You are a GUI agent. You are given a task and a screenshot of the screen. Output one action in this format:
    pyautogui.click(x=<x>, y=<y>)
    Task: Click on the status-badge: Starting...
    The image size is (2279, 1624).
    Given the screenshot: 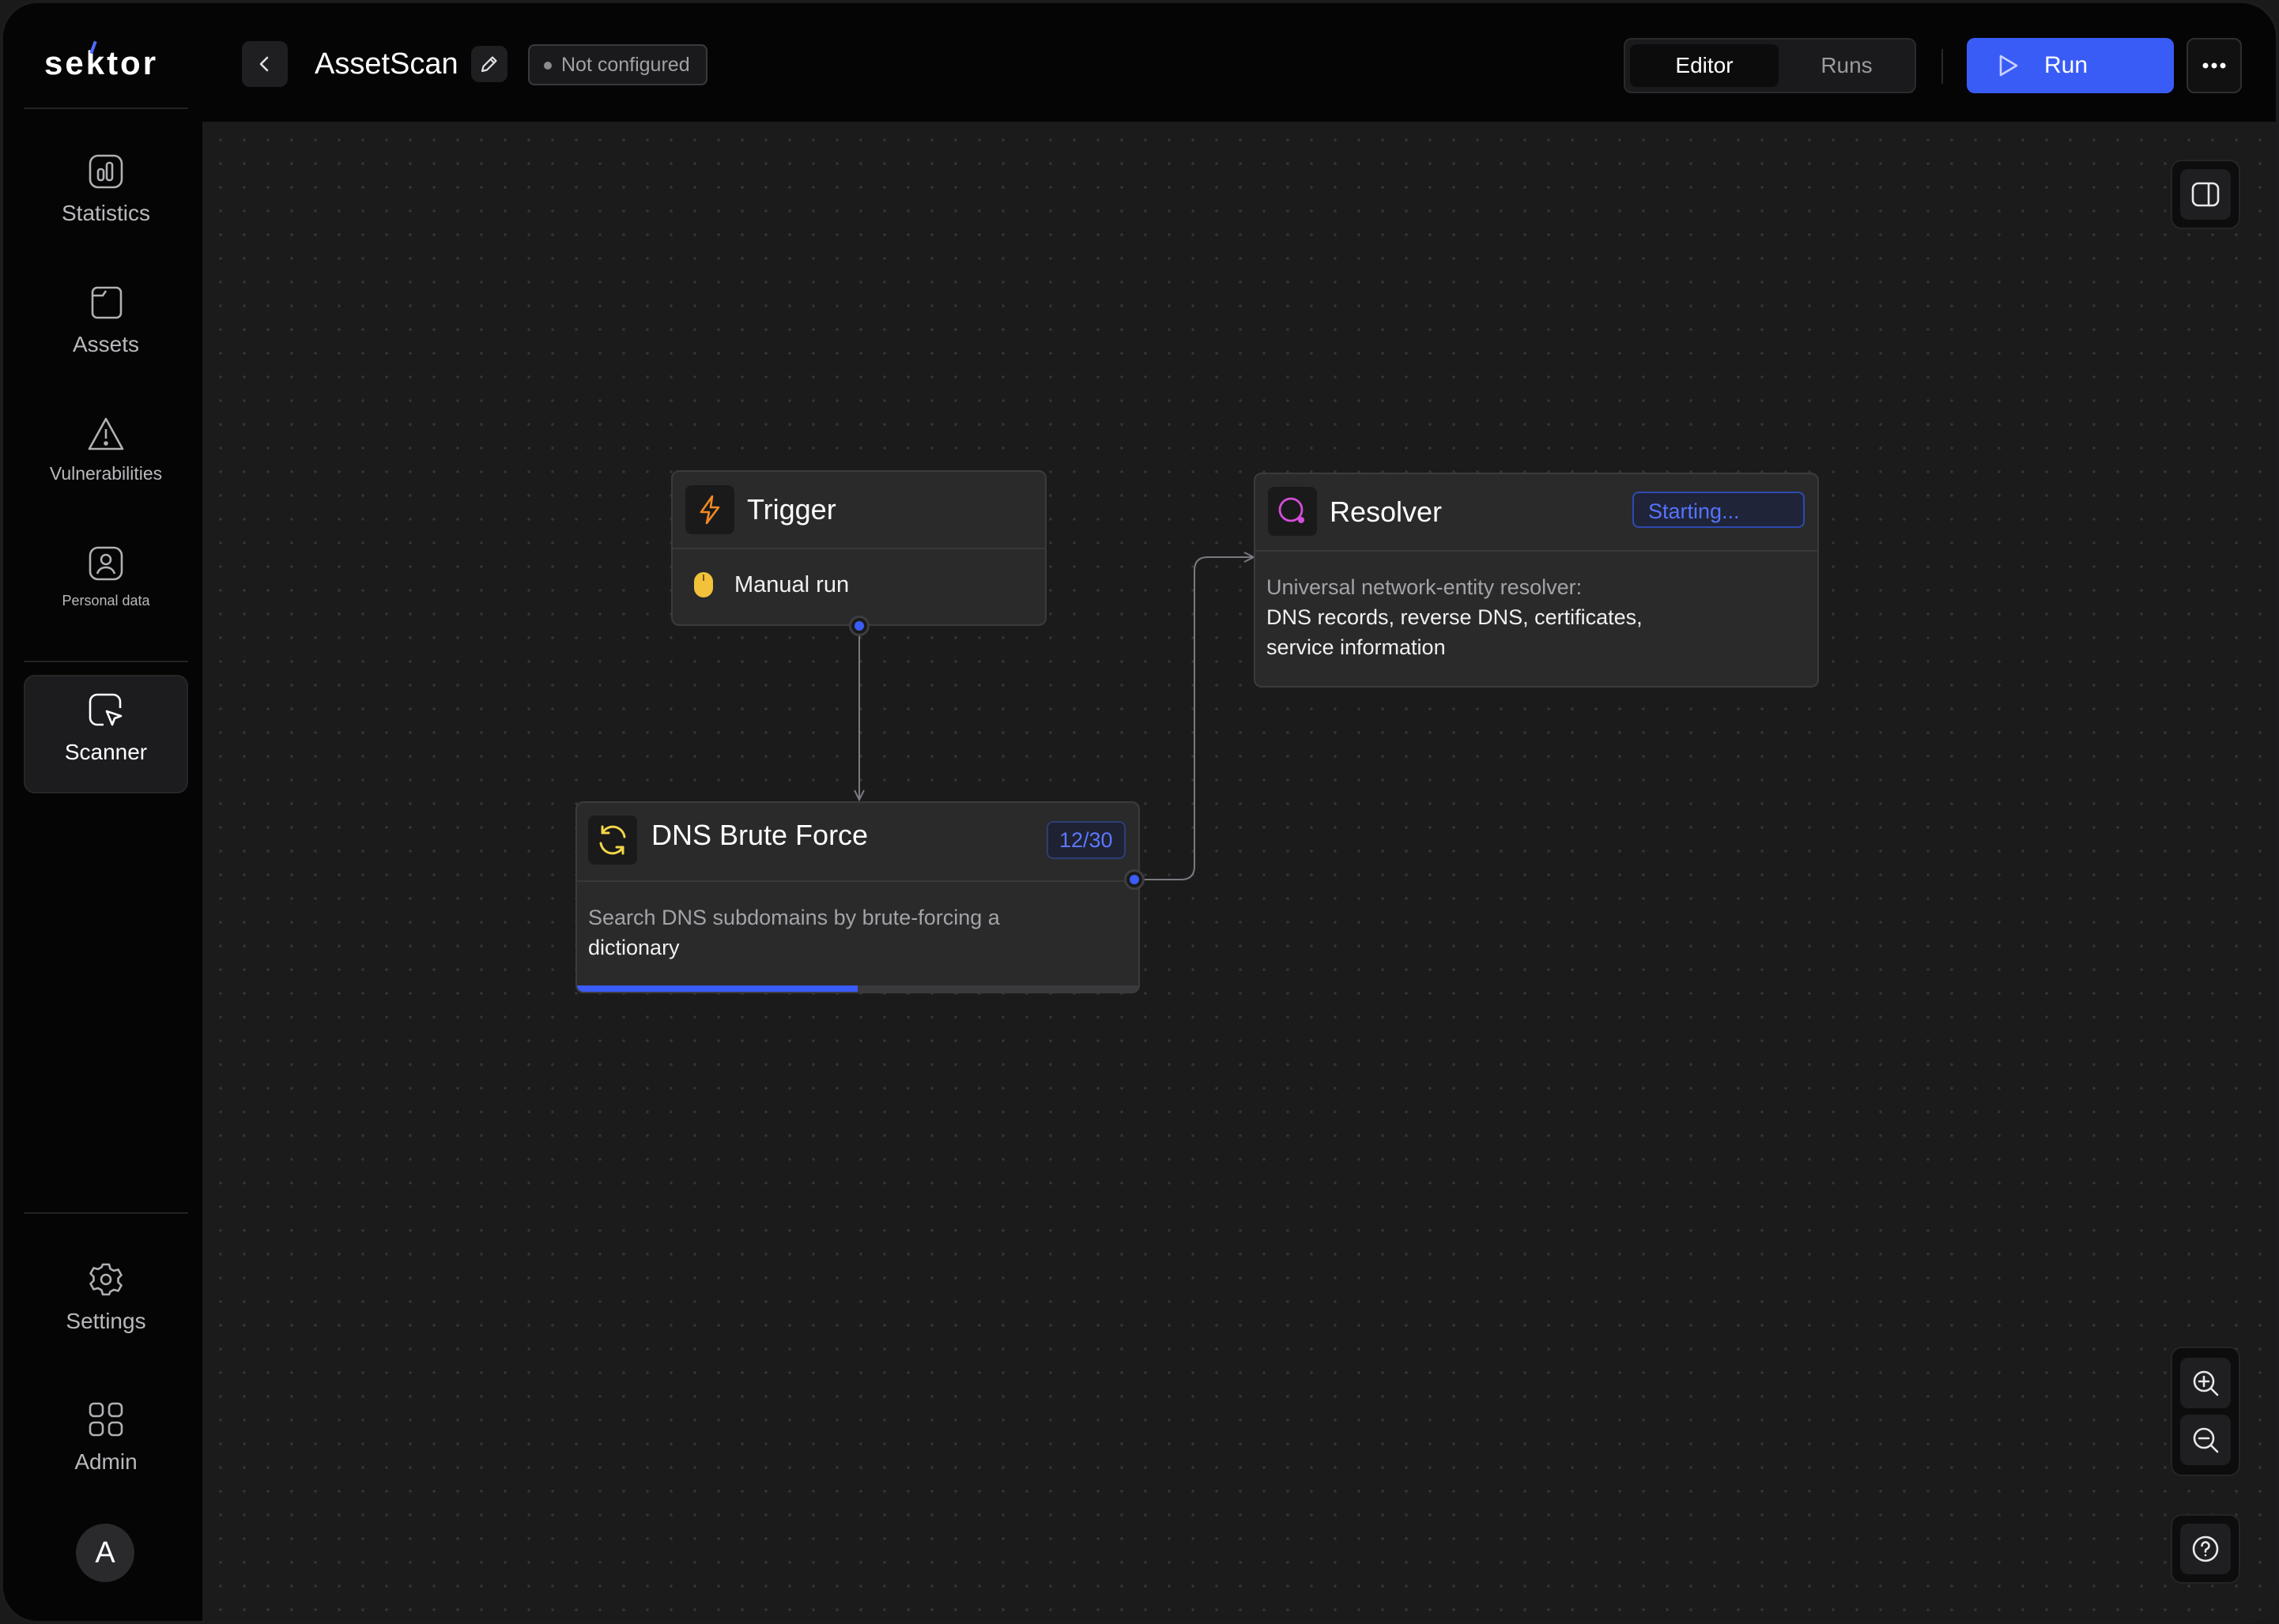 What is the action you would take?
    pyautogui.click(x=1718, y=510)
    